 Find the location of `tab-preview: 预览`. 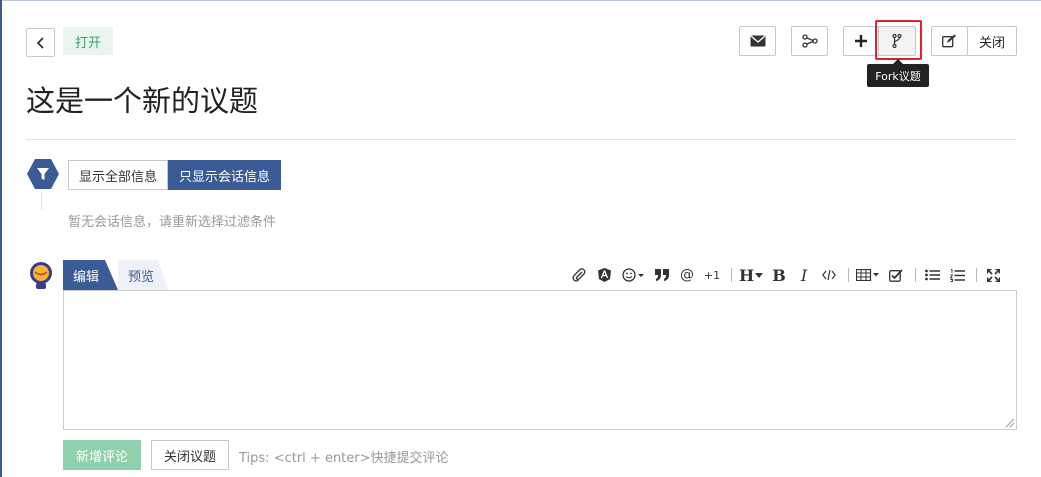

tab-preview: 预览 is located at coordinates (143, 275).